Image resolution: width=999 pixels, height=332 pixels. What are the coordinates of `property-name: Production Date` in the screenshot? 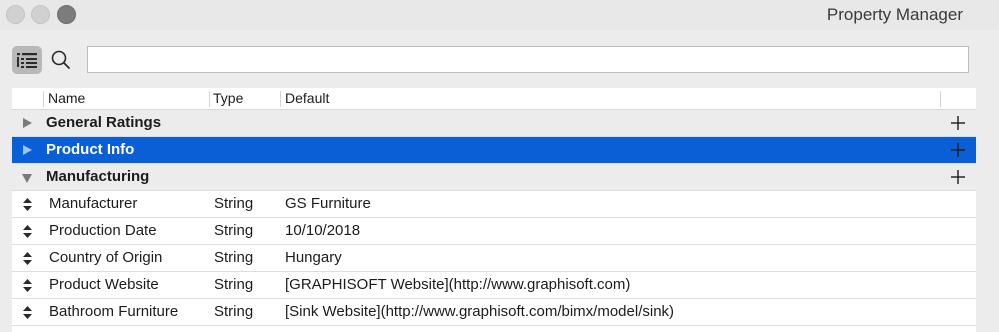 It's located at (103, 230).